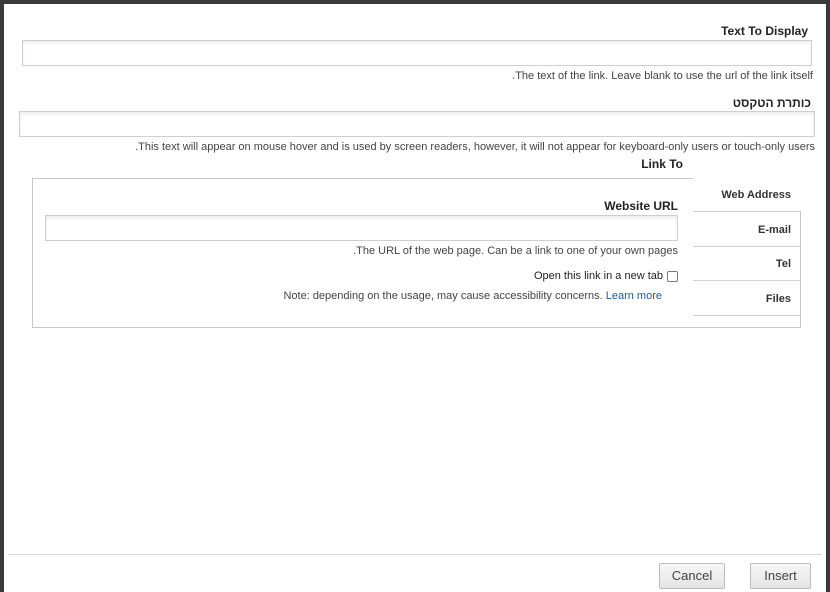 The width and height of the screenshot is (830, 592). I want to click on tab-files: Files, so click(747, 299).